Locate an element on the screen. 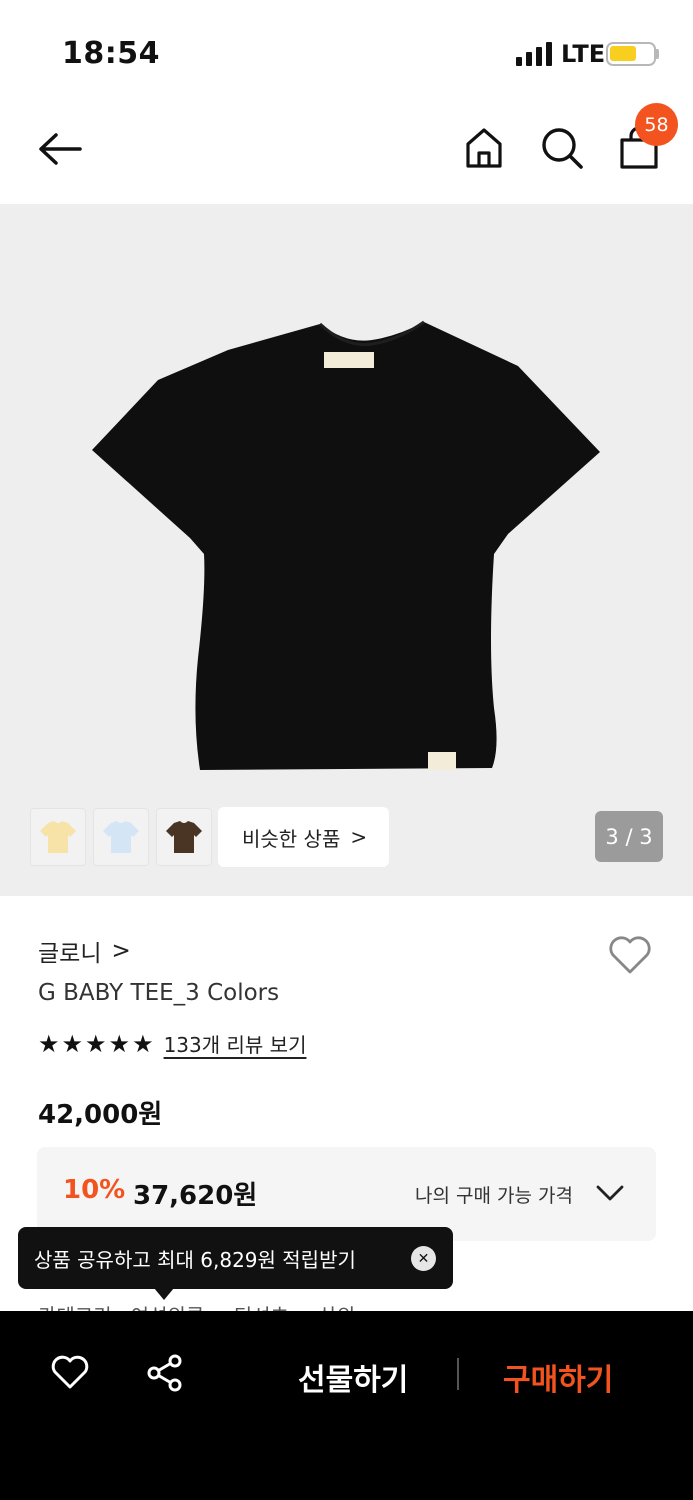 The height and width of the screenshot is (1500, 693). divider is located at coordinates (458, 1374).